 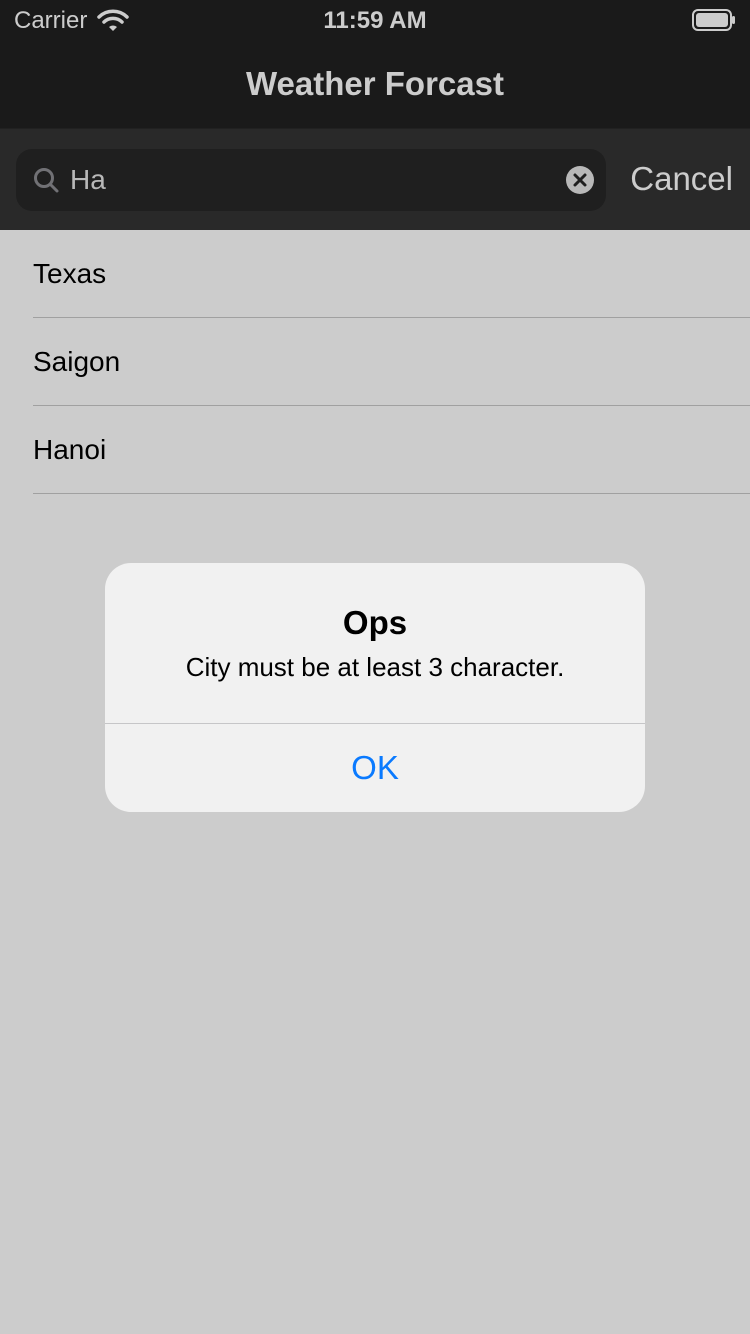 What do you see at coordinates (375, 622) in the screenshot?
I see `alert-title: Ops` at bounding box center [375, 622].